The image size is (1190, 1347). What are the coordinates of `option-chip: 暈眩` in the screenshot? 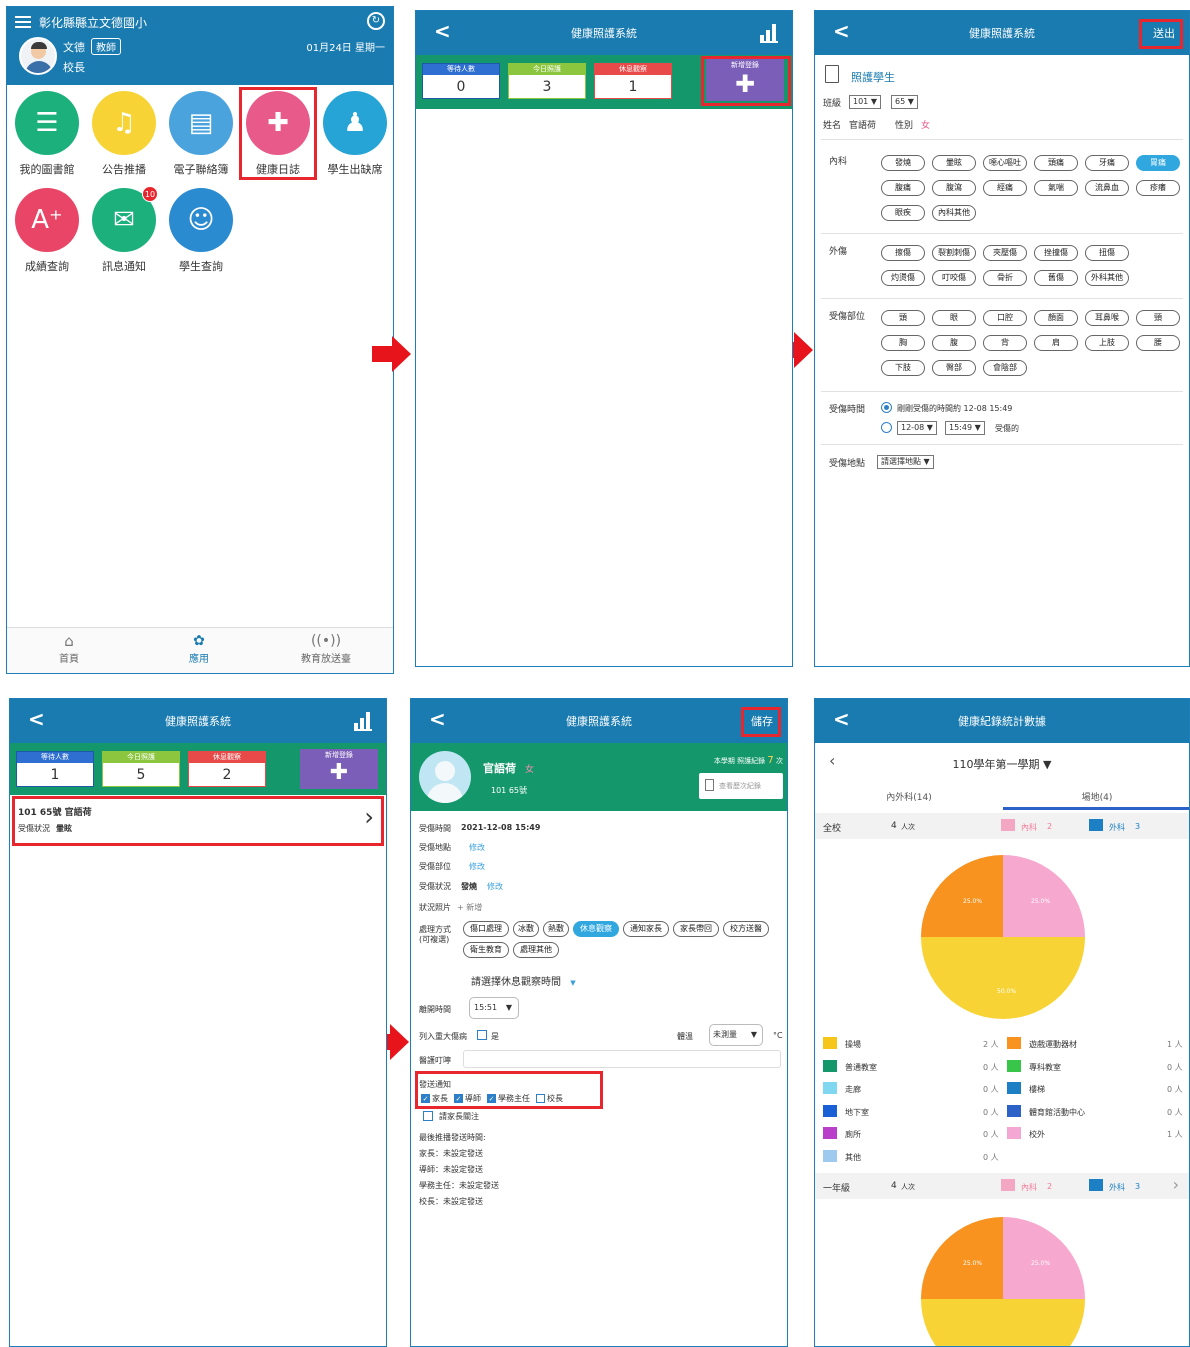 It's located at (954, 163).